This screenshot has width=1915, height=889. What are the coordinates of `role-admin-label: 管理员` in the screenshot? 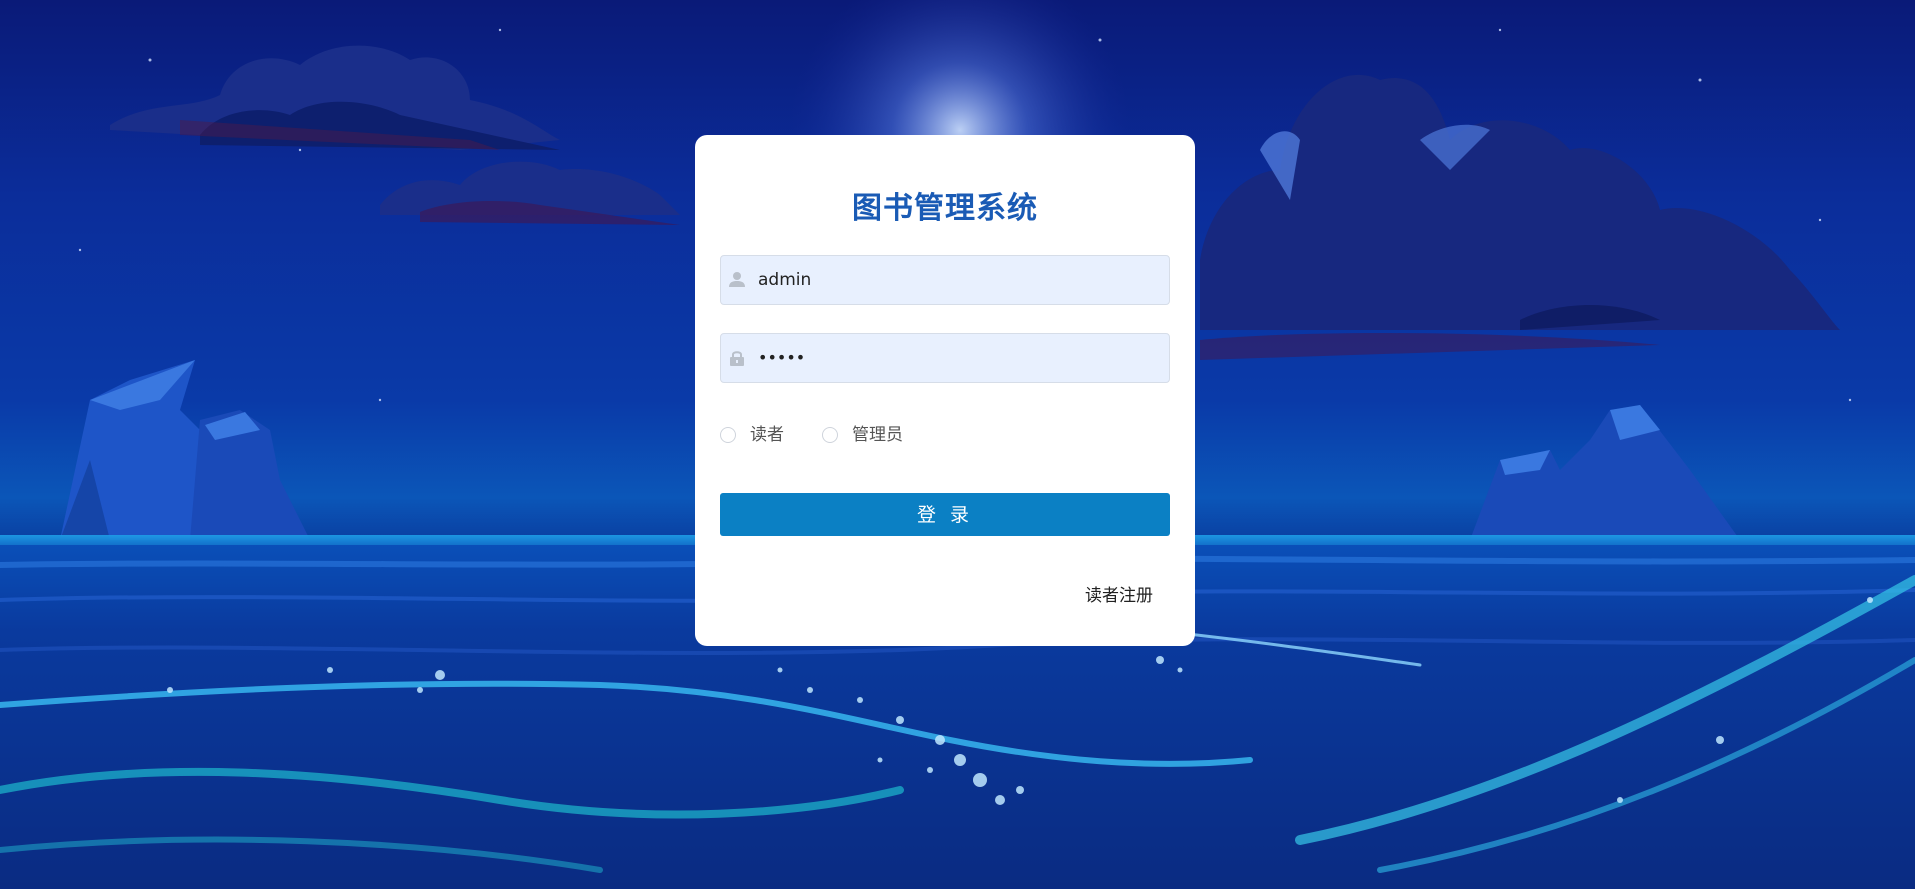 It's located at (877, 435).